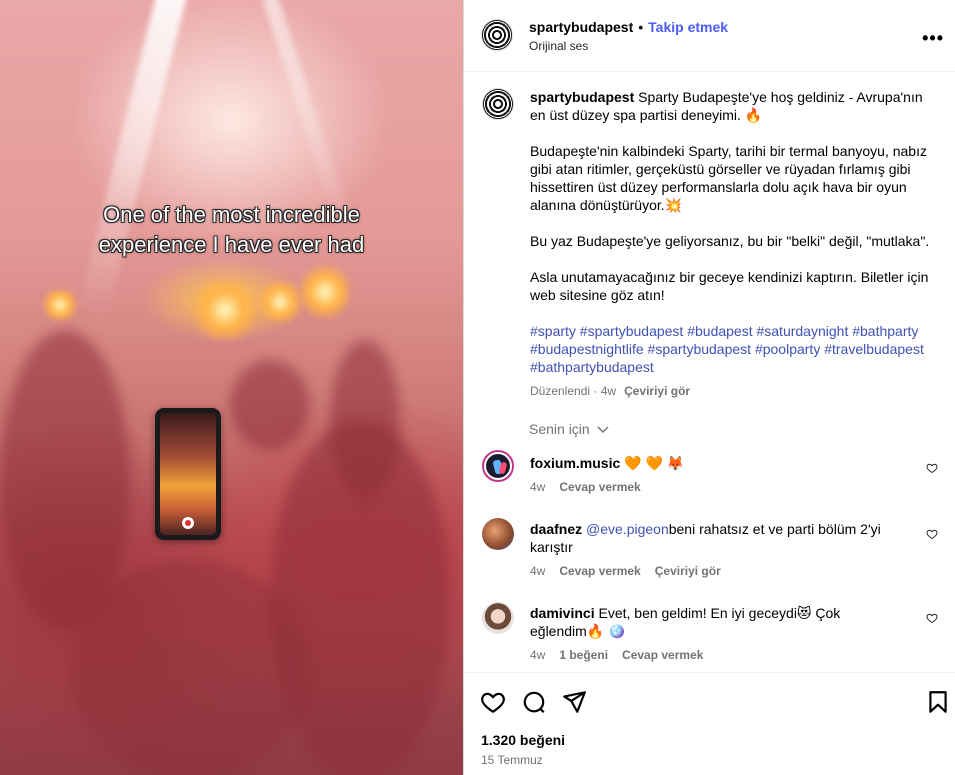 This screenshot has width=955, height=775. I want to click on translate-link: Çeviriyi gör, so click(657, 391).